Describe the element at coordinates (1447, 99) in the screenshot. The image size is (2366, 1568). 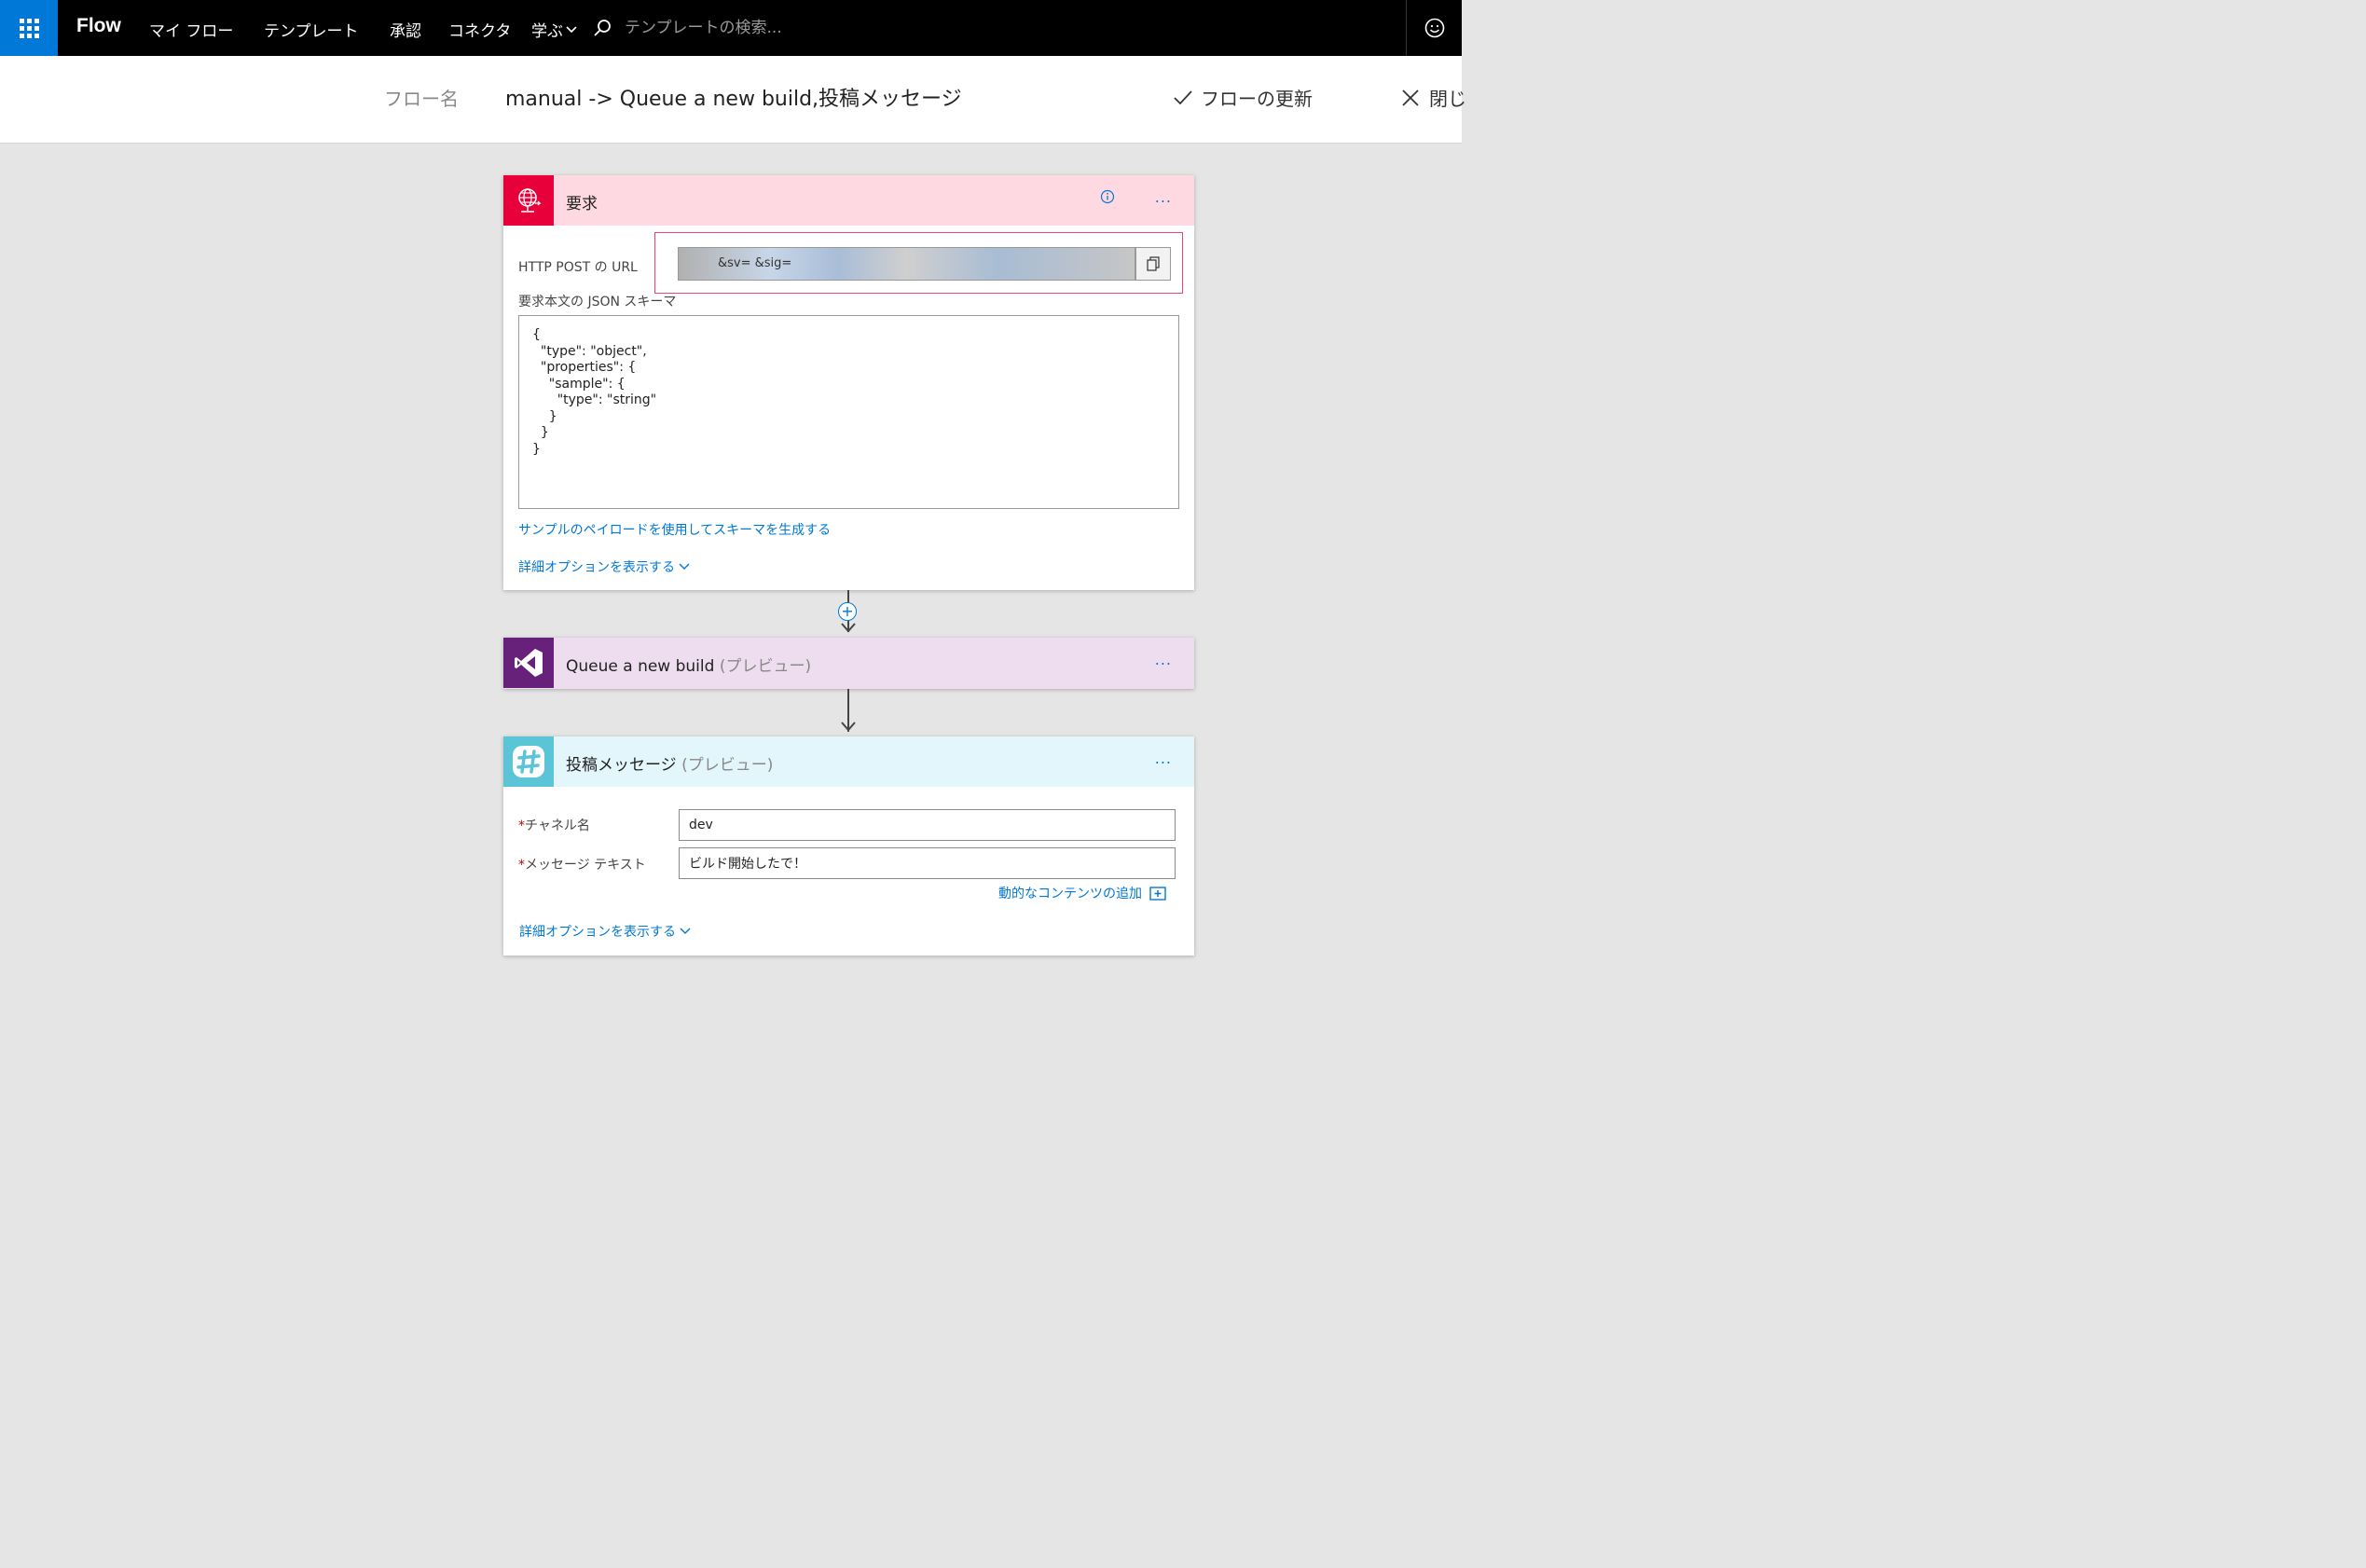
I see `close-label: 閉じ` at that location.